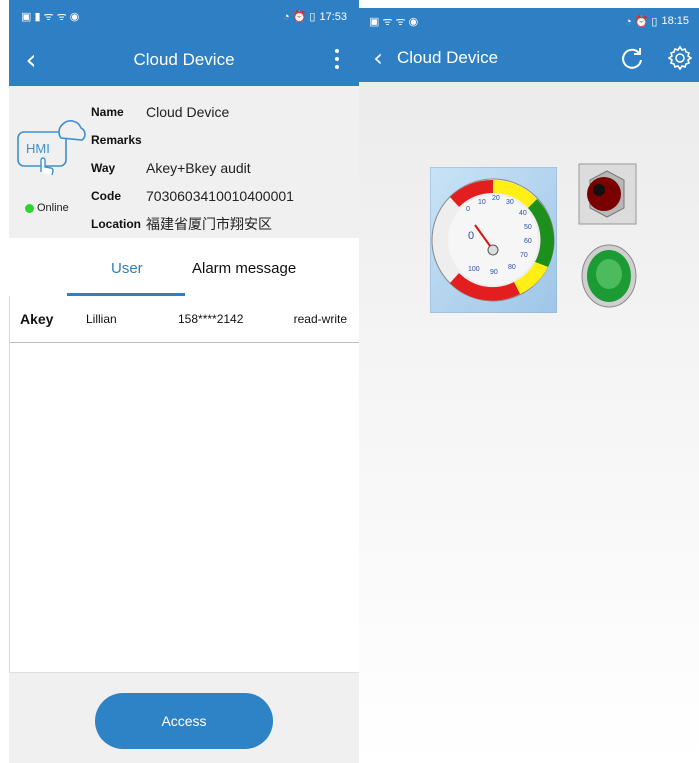  What do you see at coordinates (474, 269) in the screenshot?
I see `tick-100: 100` at bounding box center [474, 269].